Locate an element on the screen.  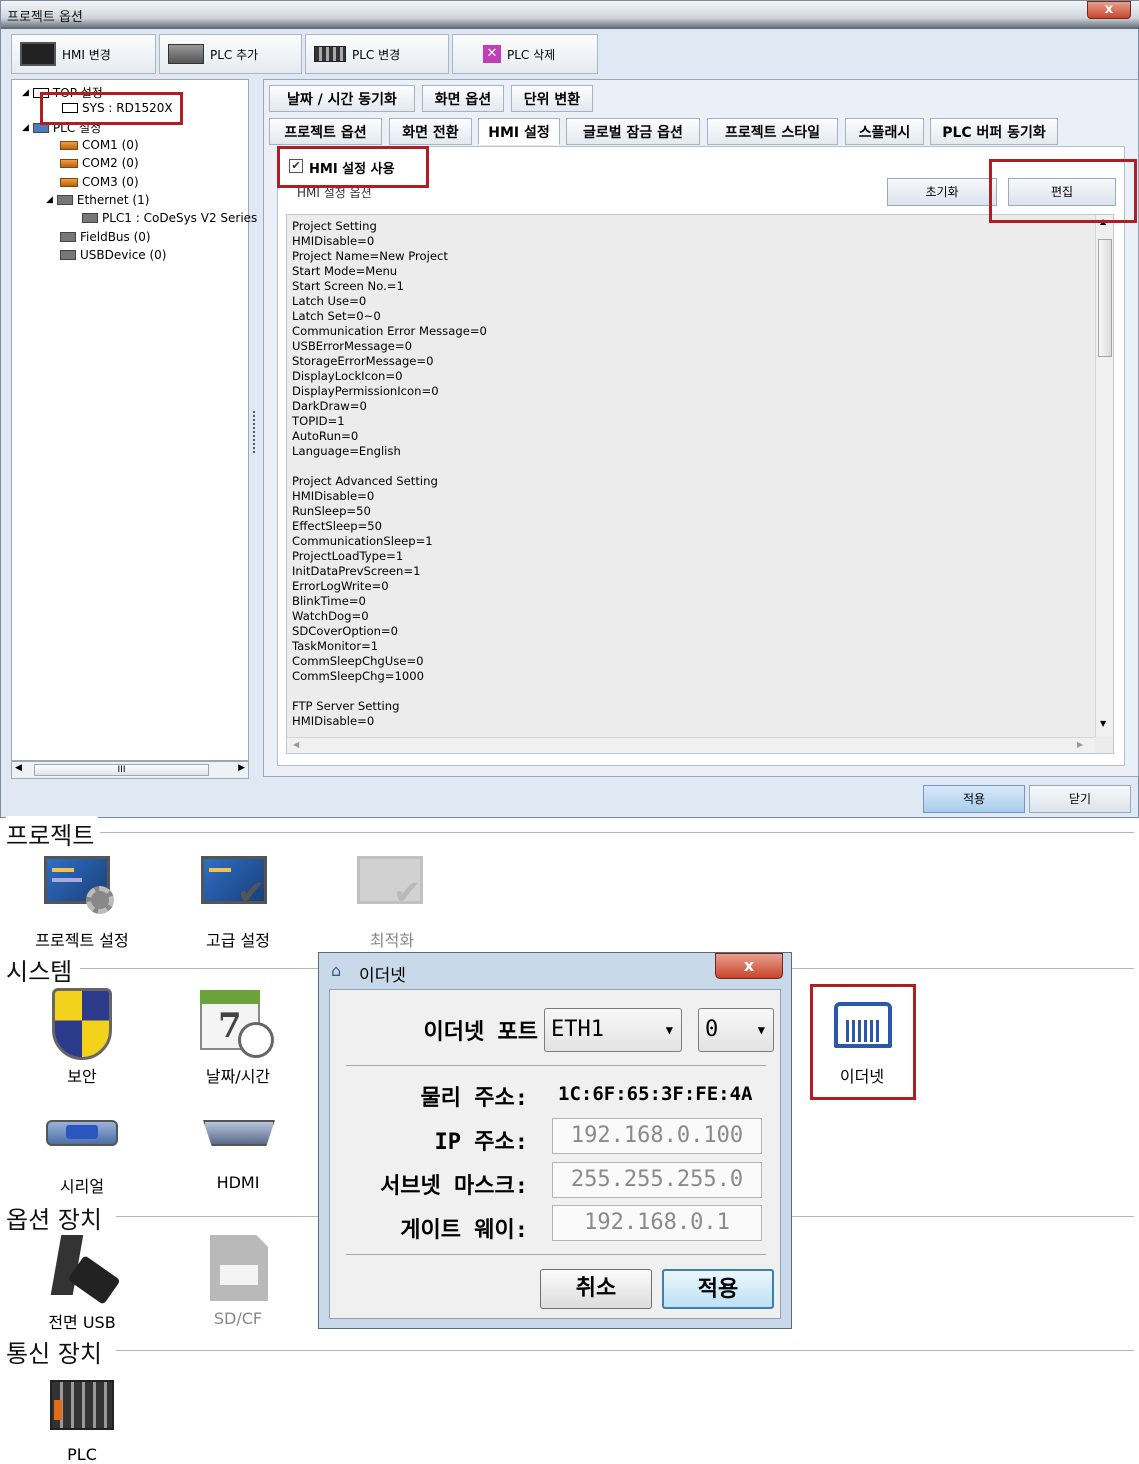
section-title-option-device: 옵션 장치 is located at coordinates (56, 1217).